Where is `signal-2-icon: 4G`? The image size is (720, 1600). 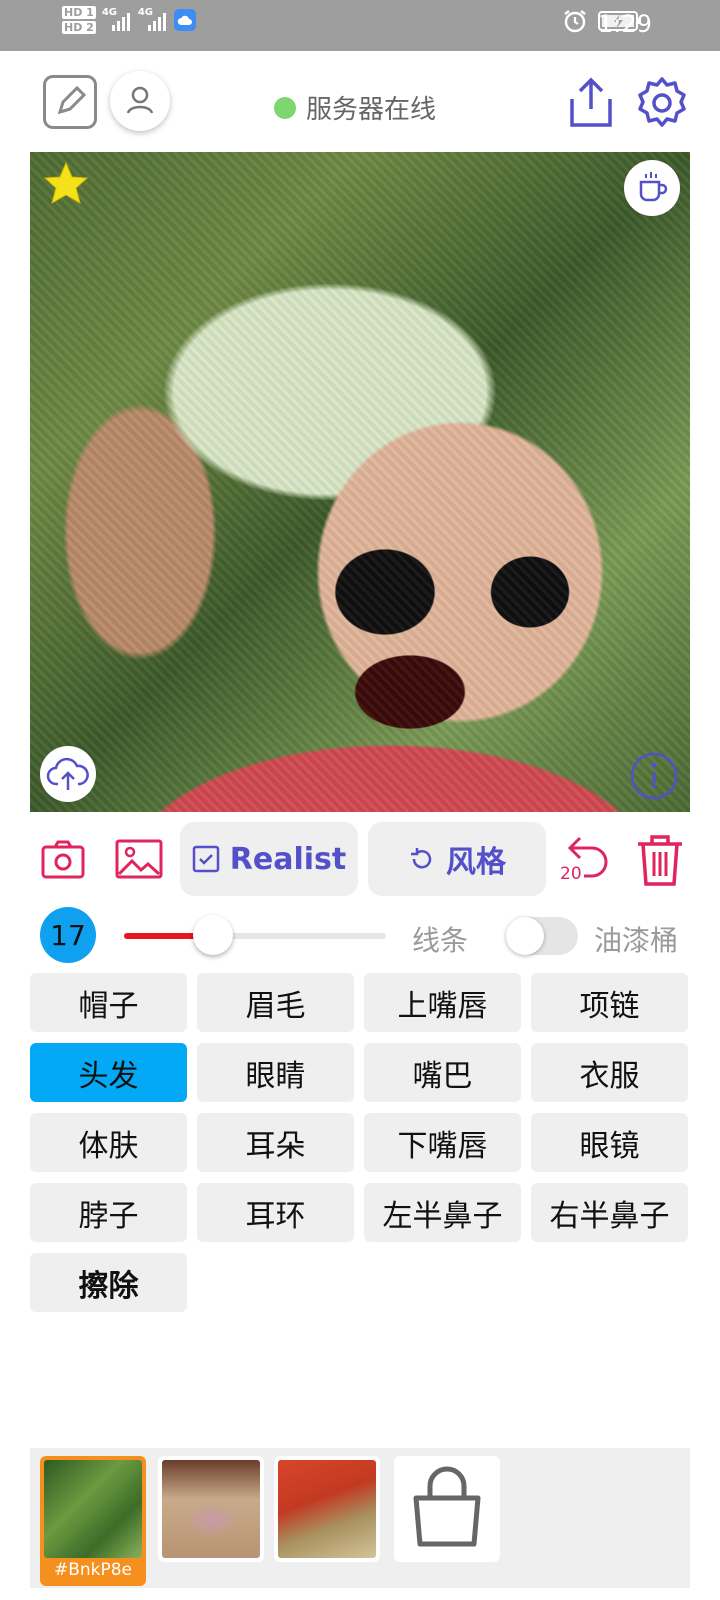
signal-2-icon: 4G is located at coordinates (153, 20).